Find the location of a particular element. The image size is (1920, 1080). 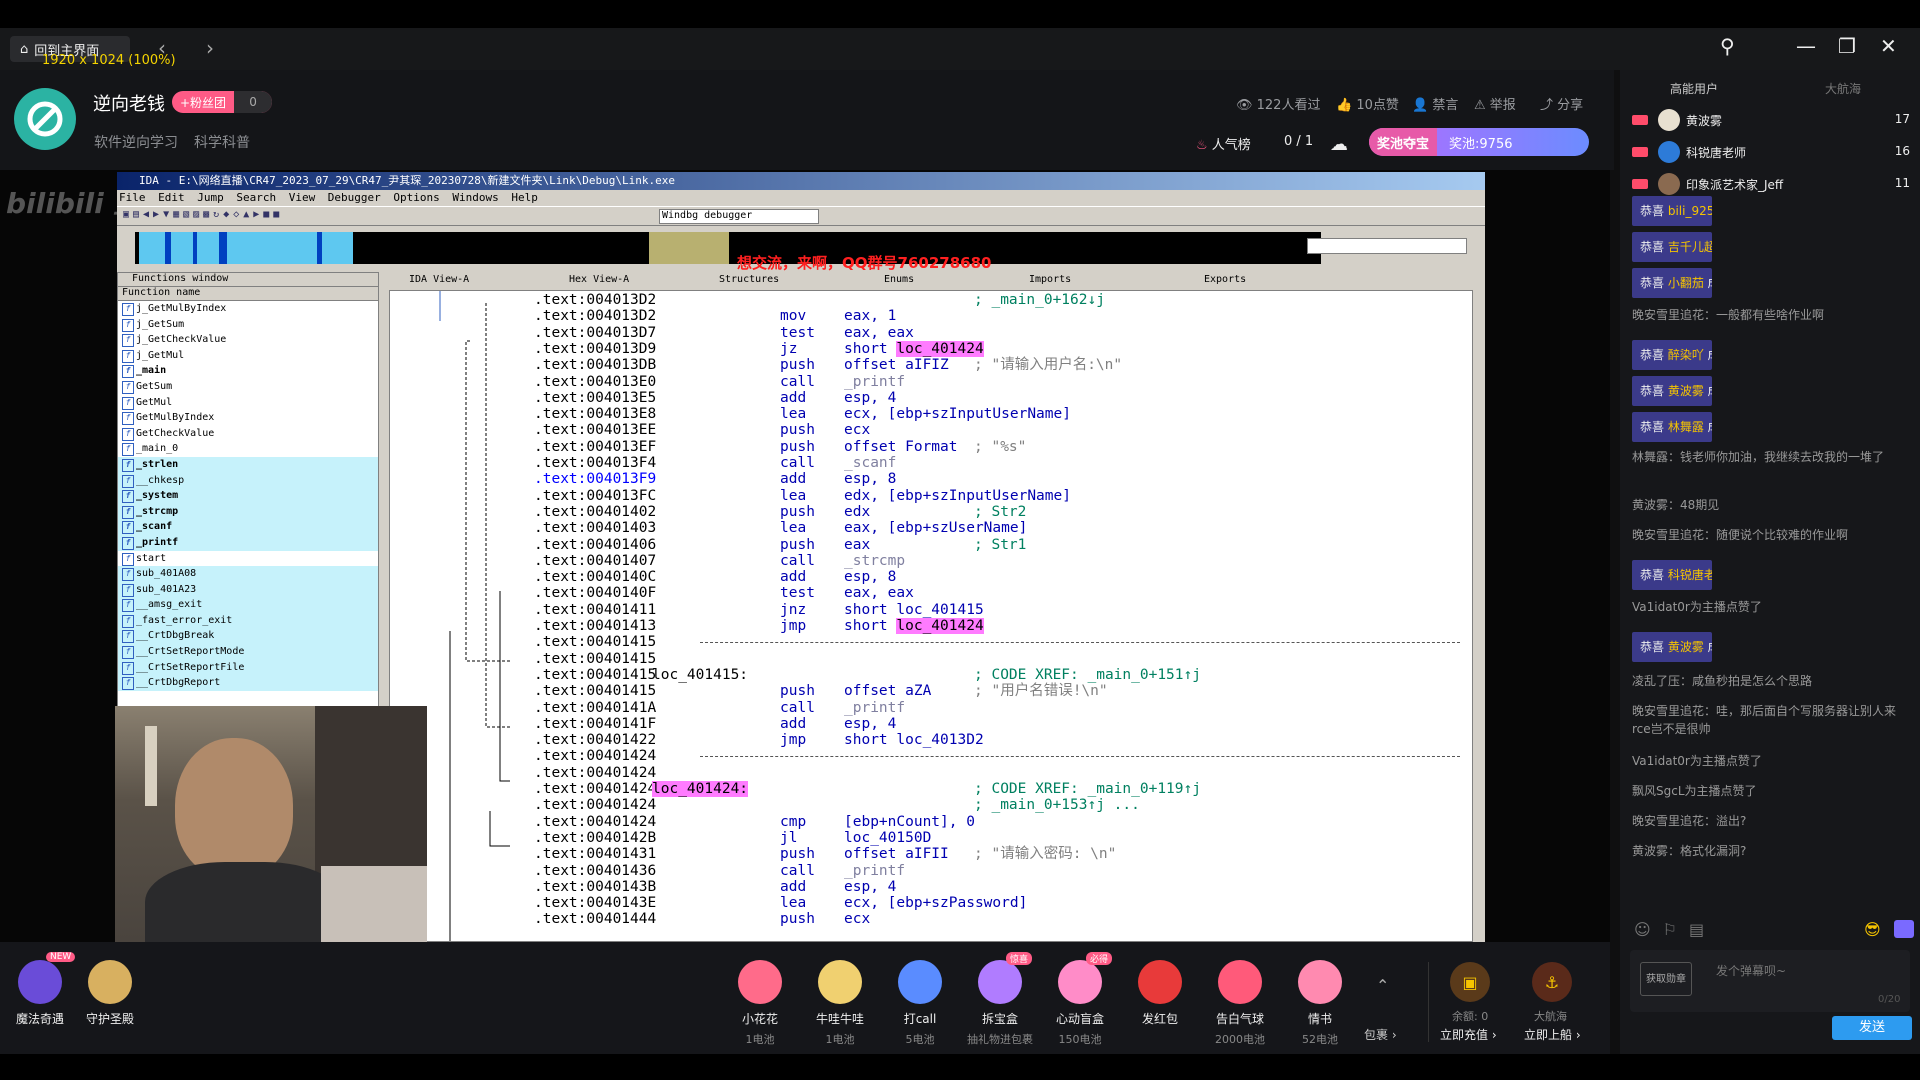

emoji-icon: 😎 is located at coordinates (1872, 929).